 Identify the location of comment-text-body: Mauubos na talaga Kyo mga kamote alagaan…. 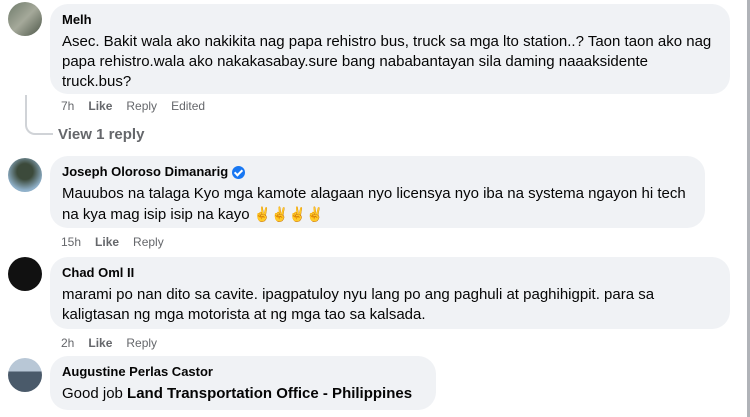
(374, 204).